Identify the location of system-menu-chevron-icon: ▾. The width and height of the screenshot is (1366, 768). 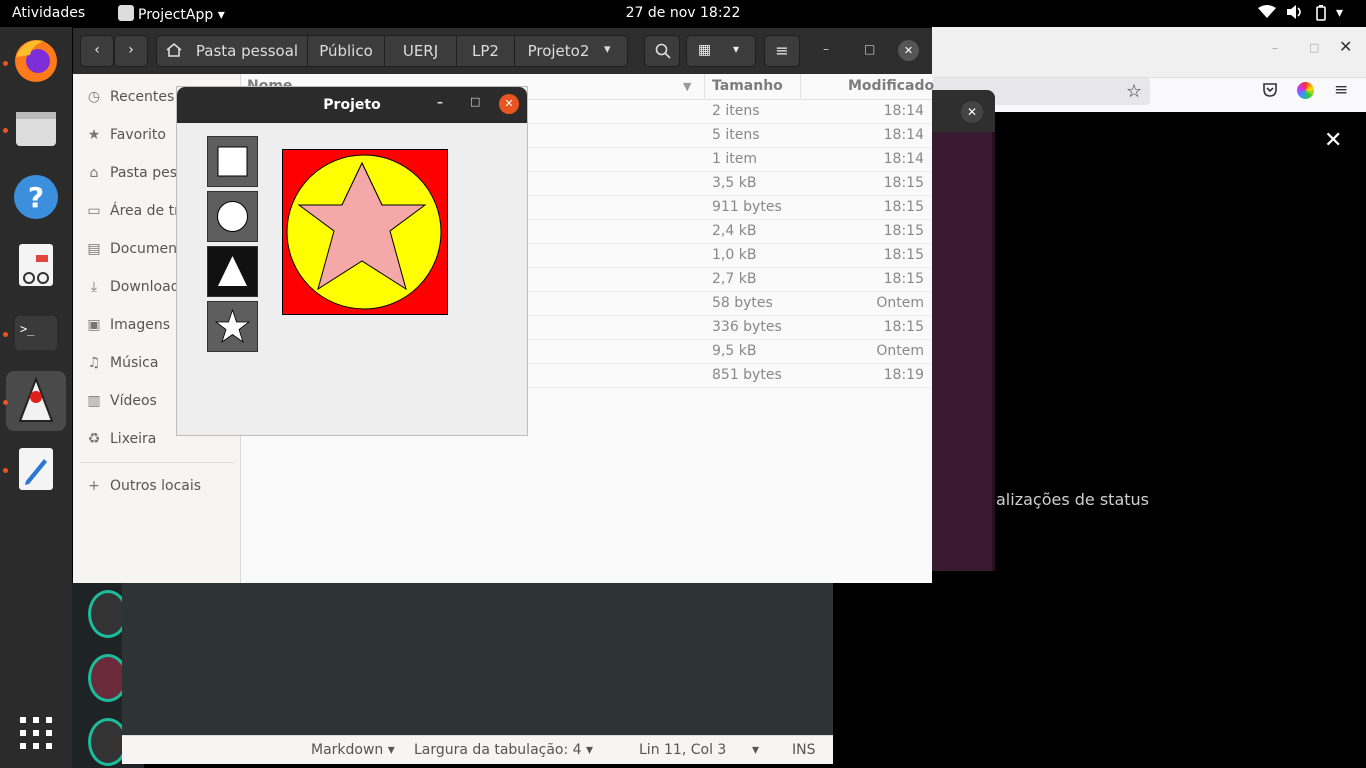
(1339, 13).